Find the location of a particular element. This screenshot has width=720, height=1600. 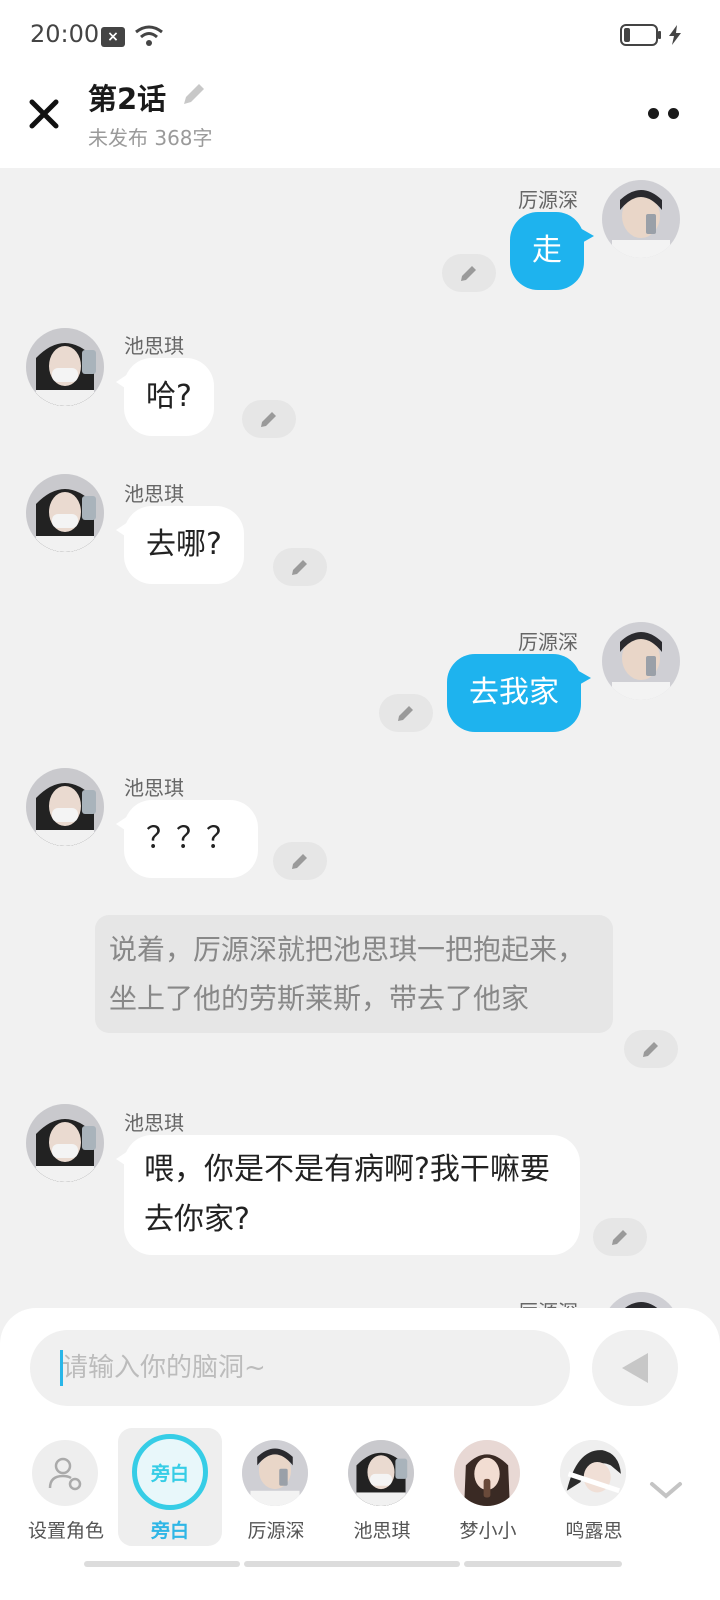

role-chi-siqi: 池思琪 is located at coordinates (382, 1487).